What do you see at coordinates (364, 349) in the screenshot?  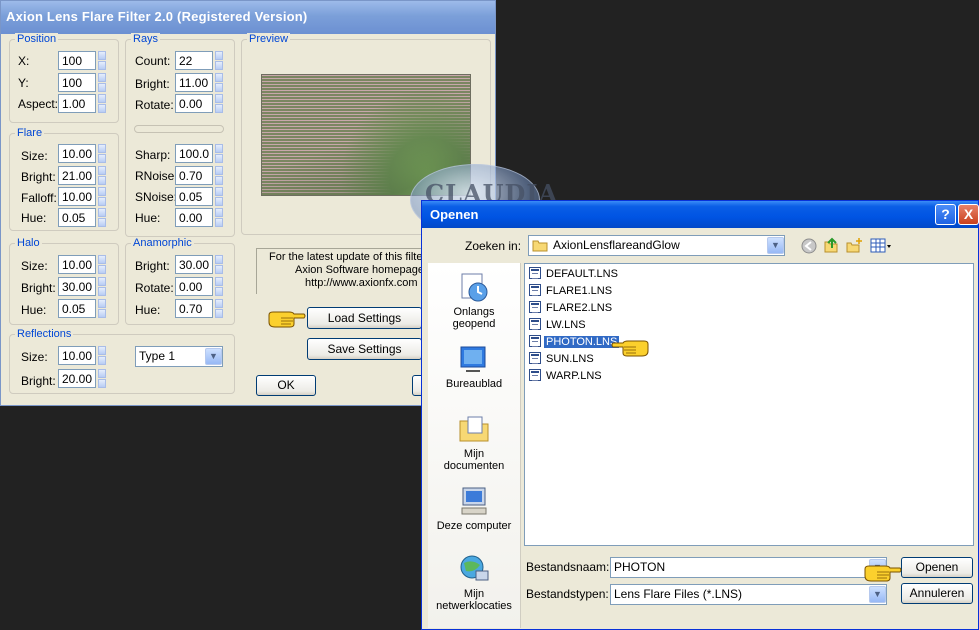 I see `save-settings-button: Save Settings` at bounding box center [364, 349].